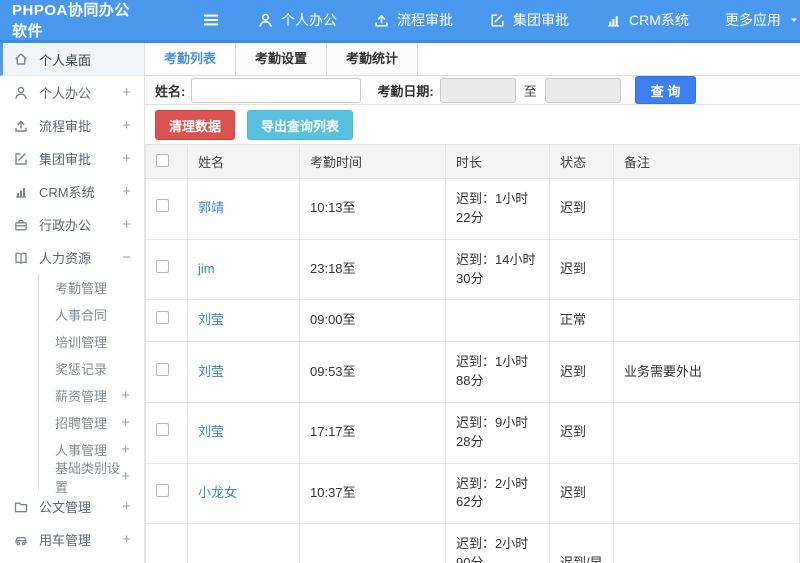  I want to click on tab-考勤列表: 考勤列表, so click(191, 59).